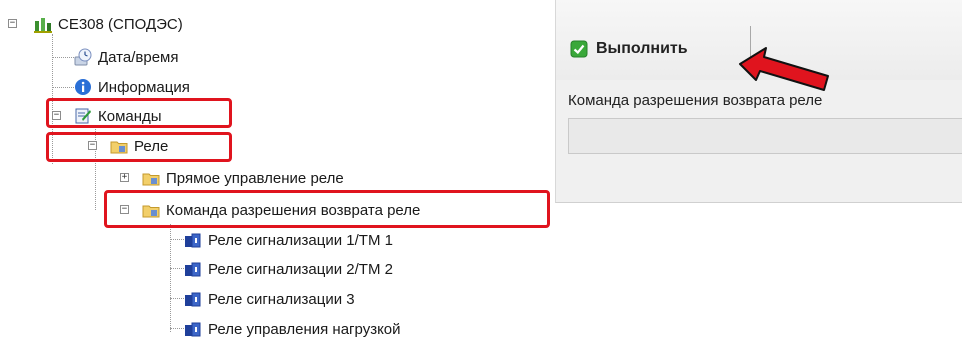  Describe the element at coordinates (120, 24) in the screenshot. I see `tree-node-label: CE308 (СПОДЭС)` at that location.